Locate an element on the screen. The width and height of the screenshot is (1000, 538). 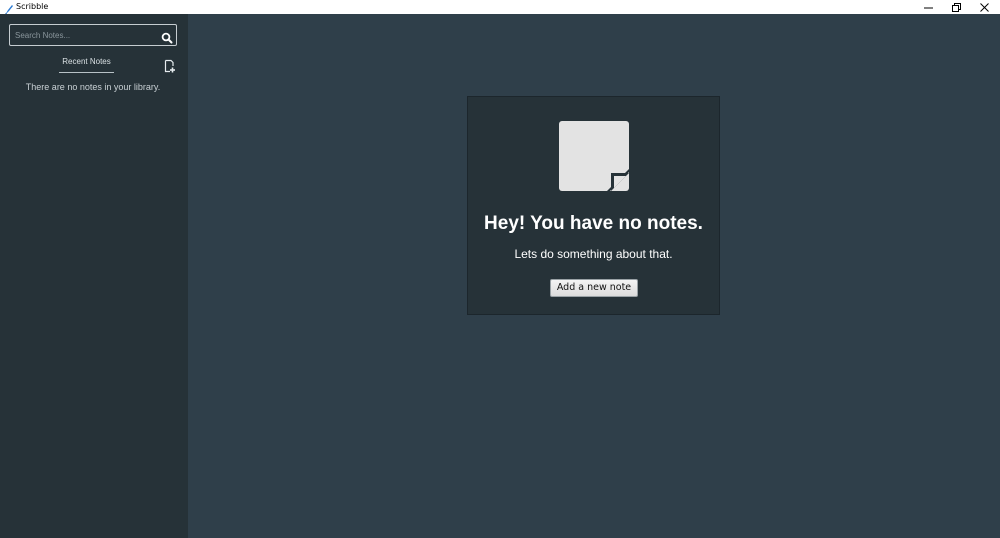
restore-icon is located at coordinates (956, 7).